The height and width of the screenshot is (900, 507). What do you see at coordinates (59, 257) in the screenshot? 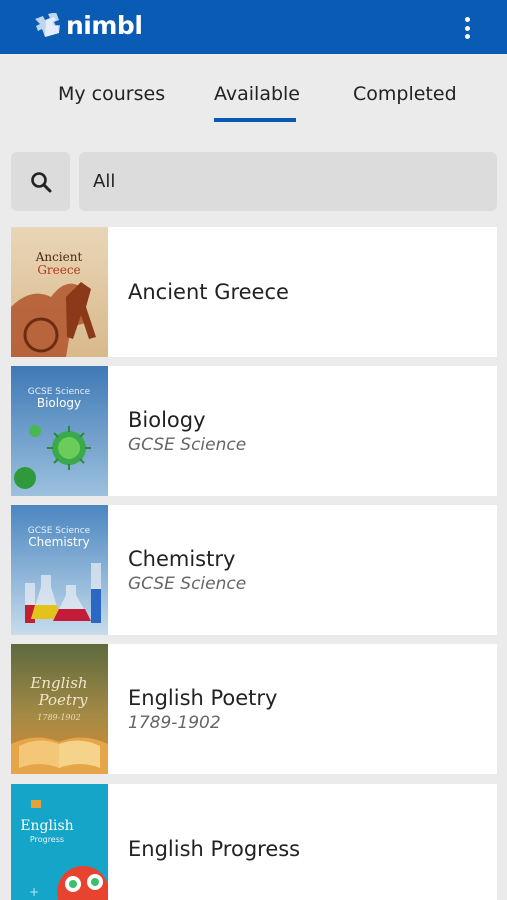
I see `svg-text: Ancient` at bounding box center [59, 257].